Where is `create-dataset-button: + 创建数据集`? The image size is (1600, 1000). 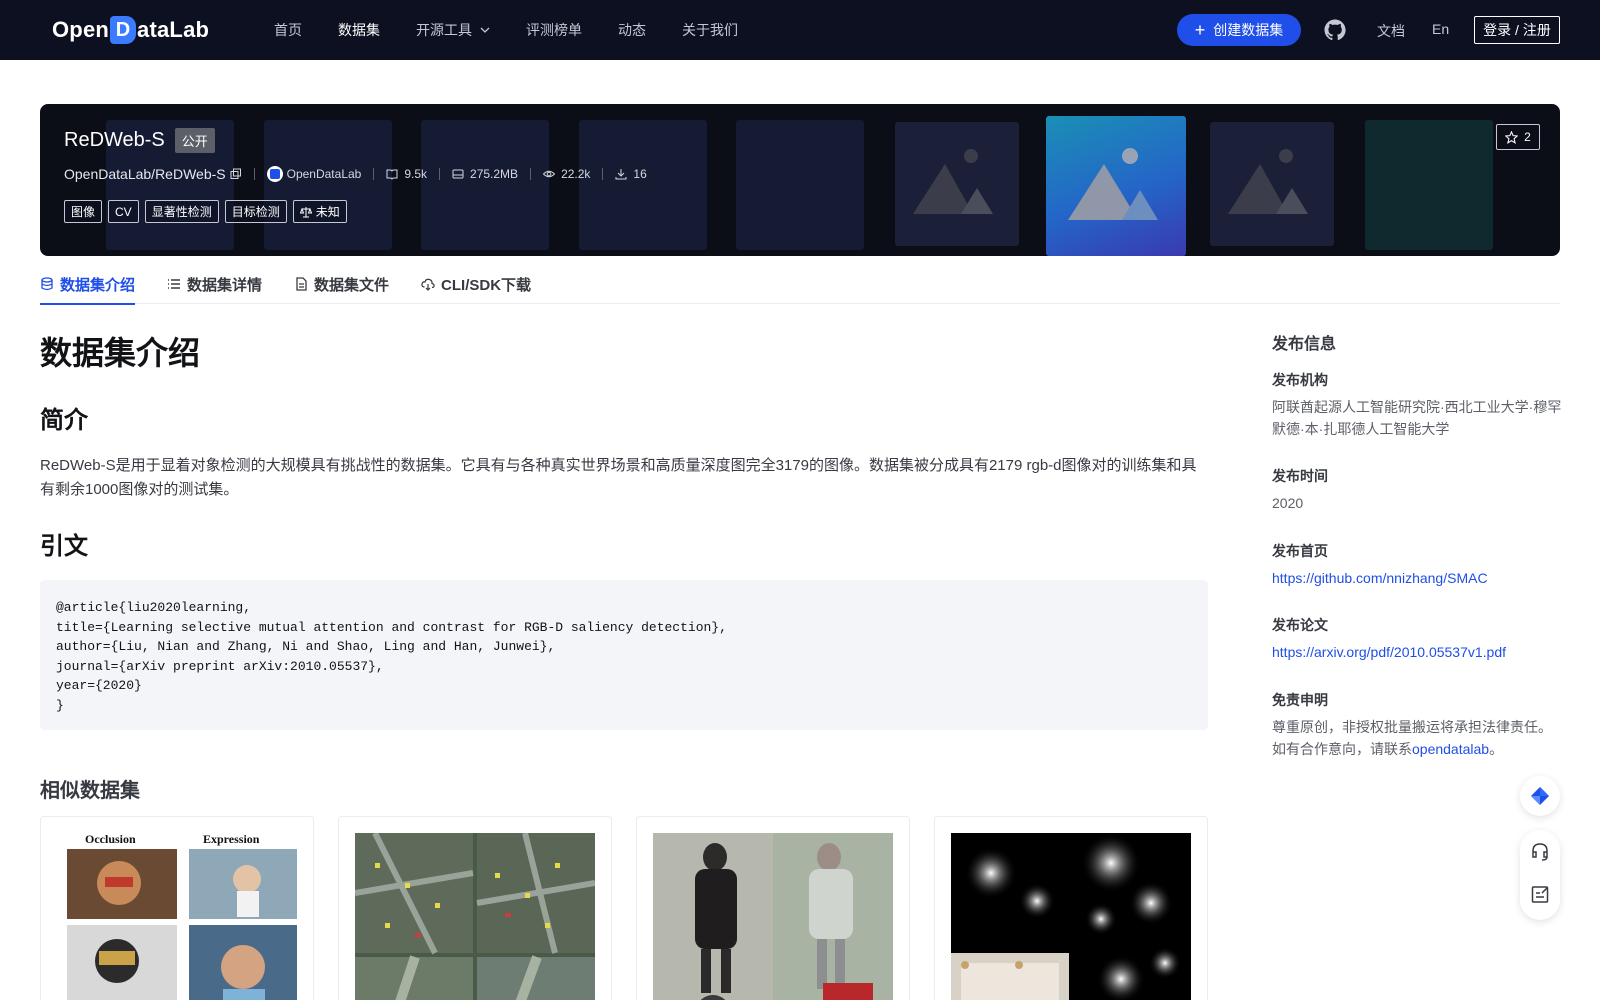 create-dataset-button: + 创建数据集 is located at coordinates (1239, 30).